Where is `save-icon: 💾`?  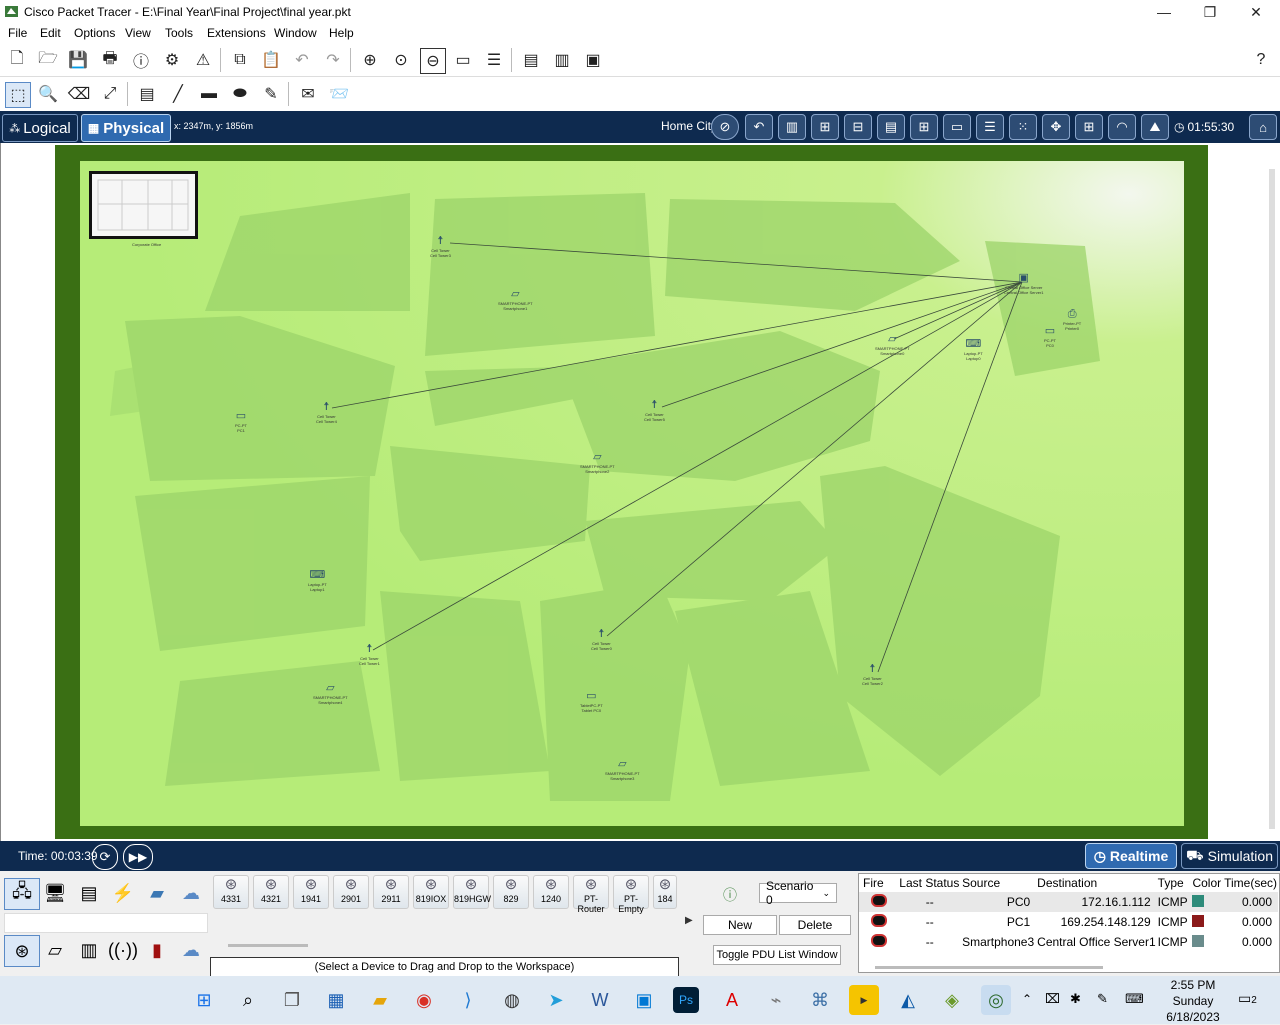 save-icon: 💾 is located at coordinates (78, 60).